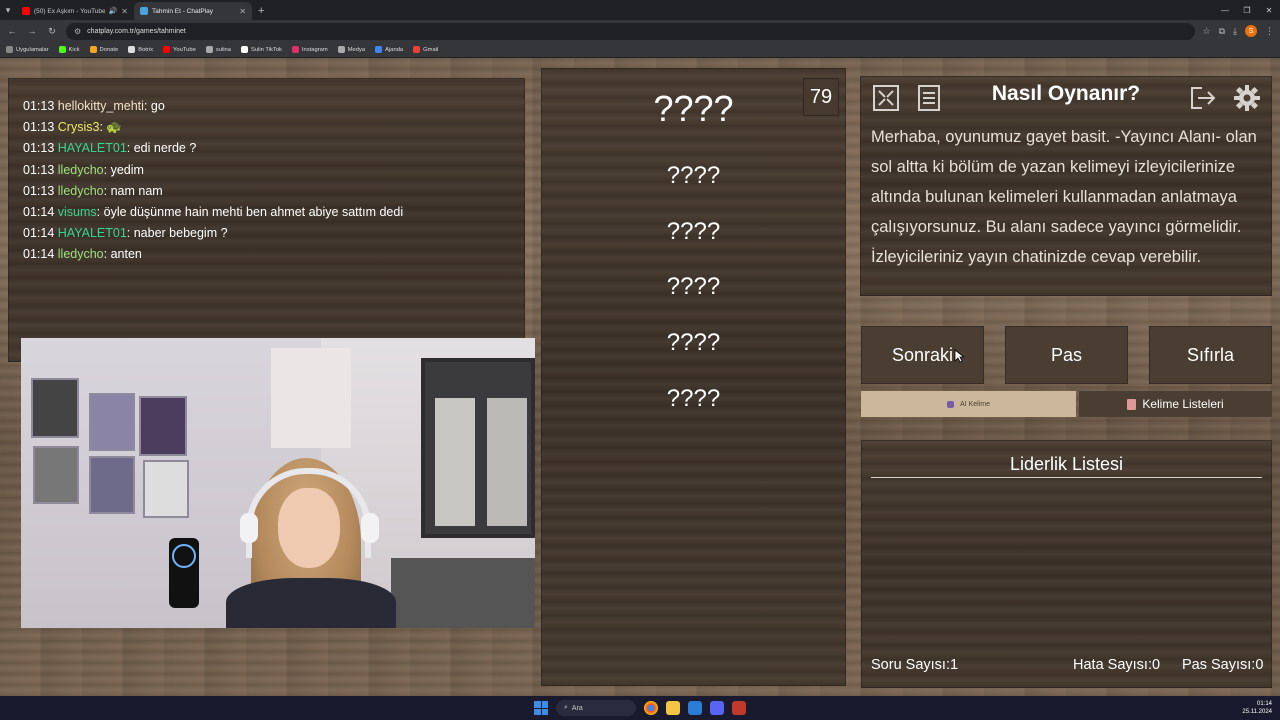 The height and width of the screenshot is (720, 1280). I want to click on chat-username: hellokitty_mehti, so click(100, 106).